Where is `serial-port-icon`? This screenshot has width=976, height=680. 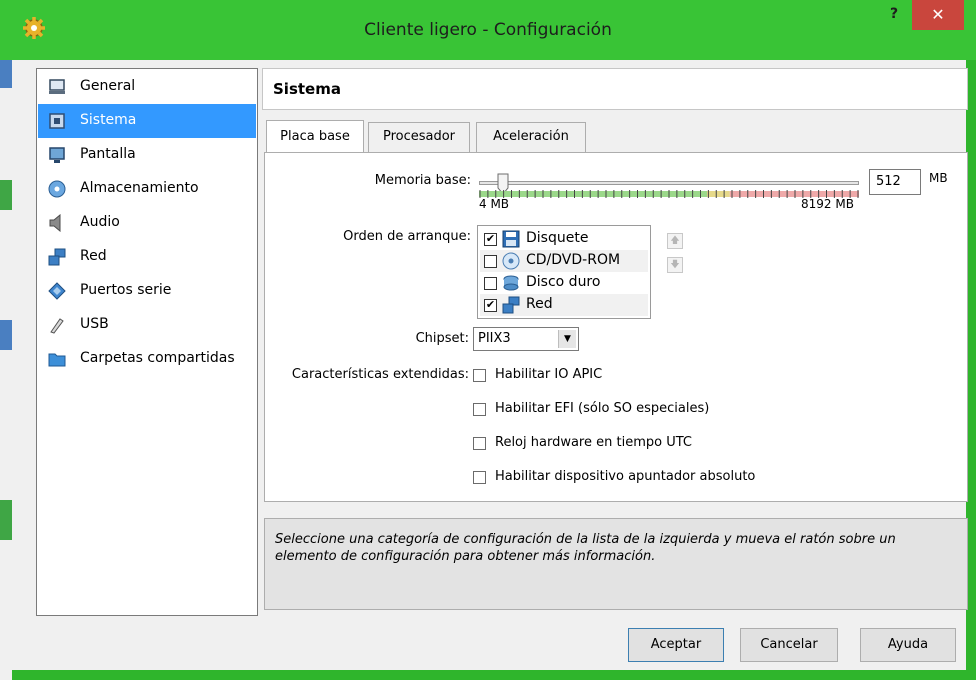 serial-port-icon is located at coordinates (57, 291).